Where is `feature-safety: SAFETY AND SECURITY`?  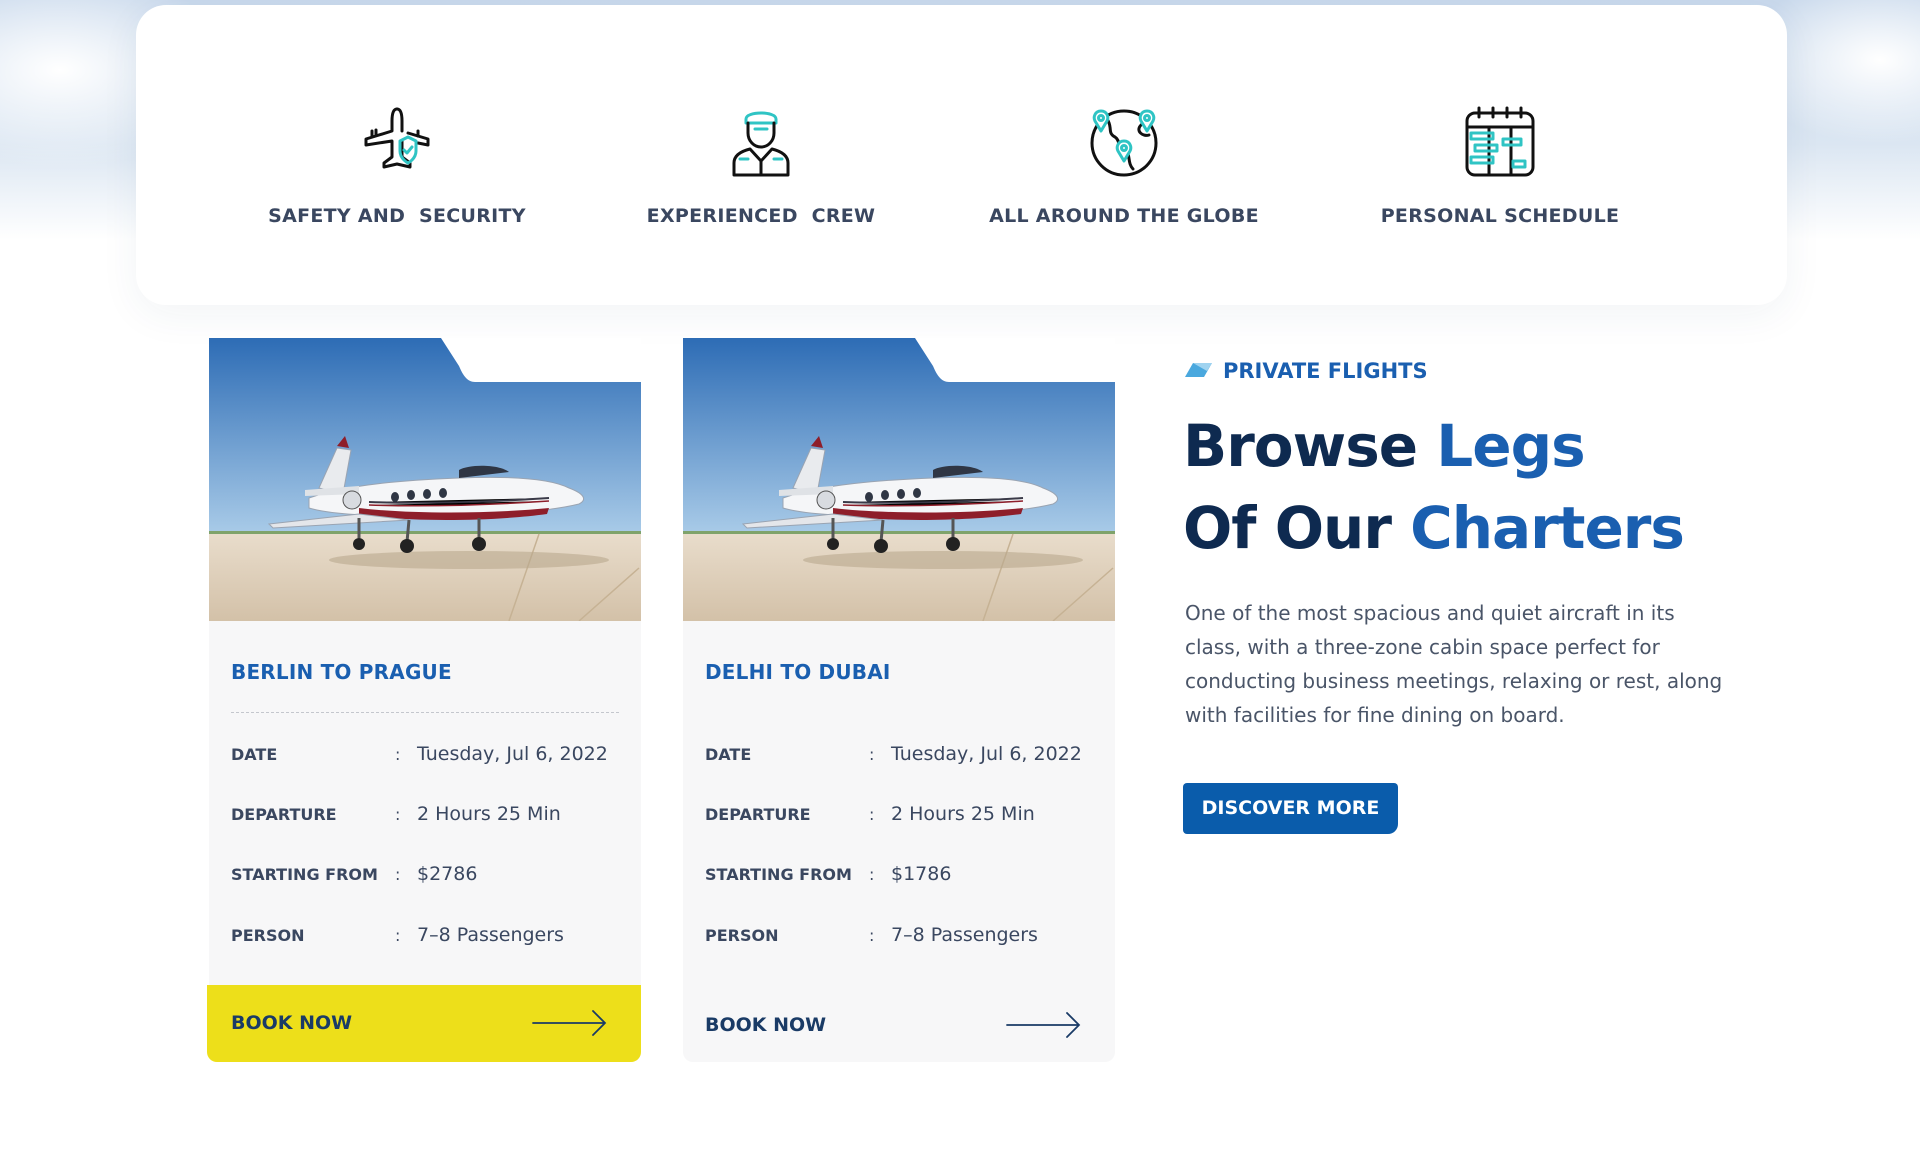 feature-safety: SAFETY AND SECURITY is located at coordinates (397, 166).